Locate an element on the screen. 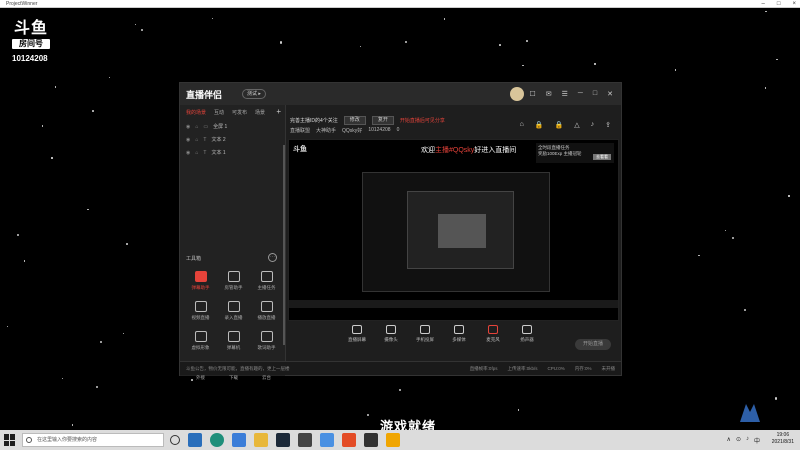 This screenshot has height=450, width=800. tool-item: 弹幕机 is located at coordinates (233, 341).